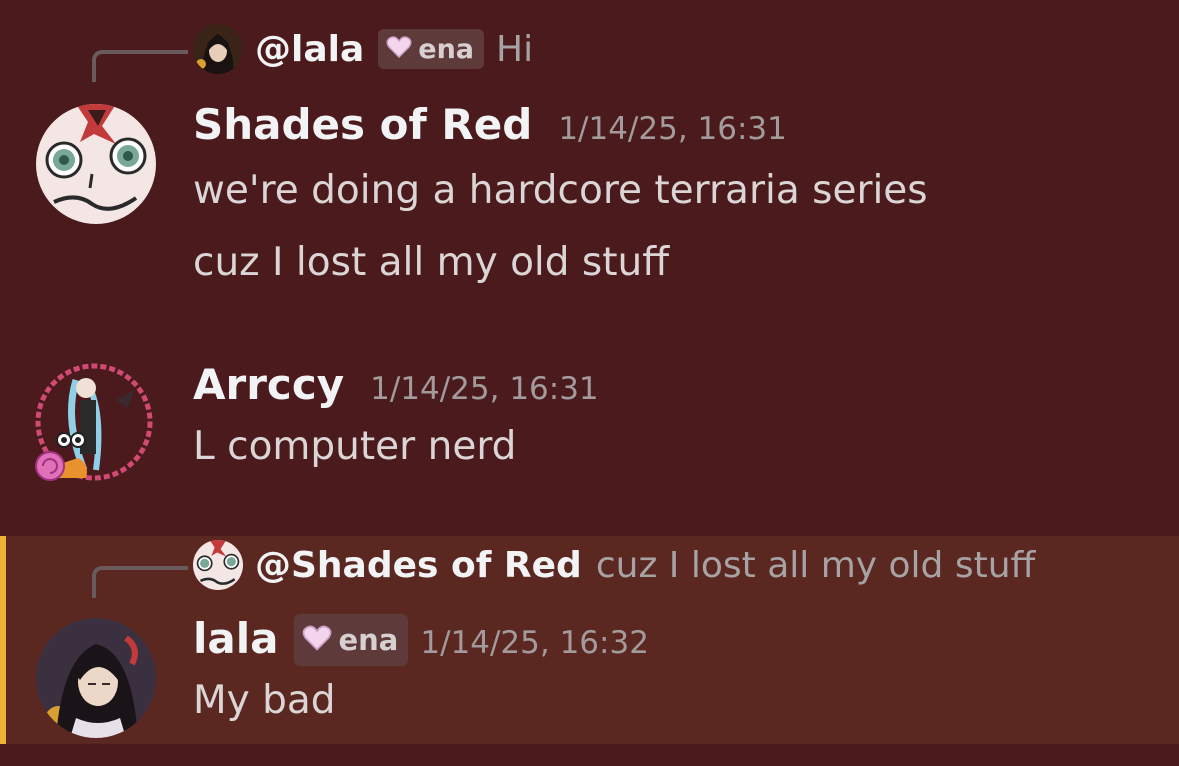  I want to click on message-header: Arrccy 1/14/25, 16:31, so click(396, 384).